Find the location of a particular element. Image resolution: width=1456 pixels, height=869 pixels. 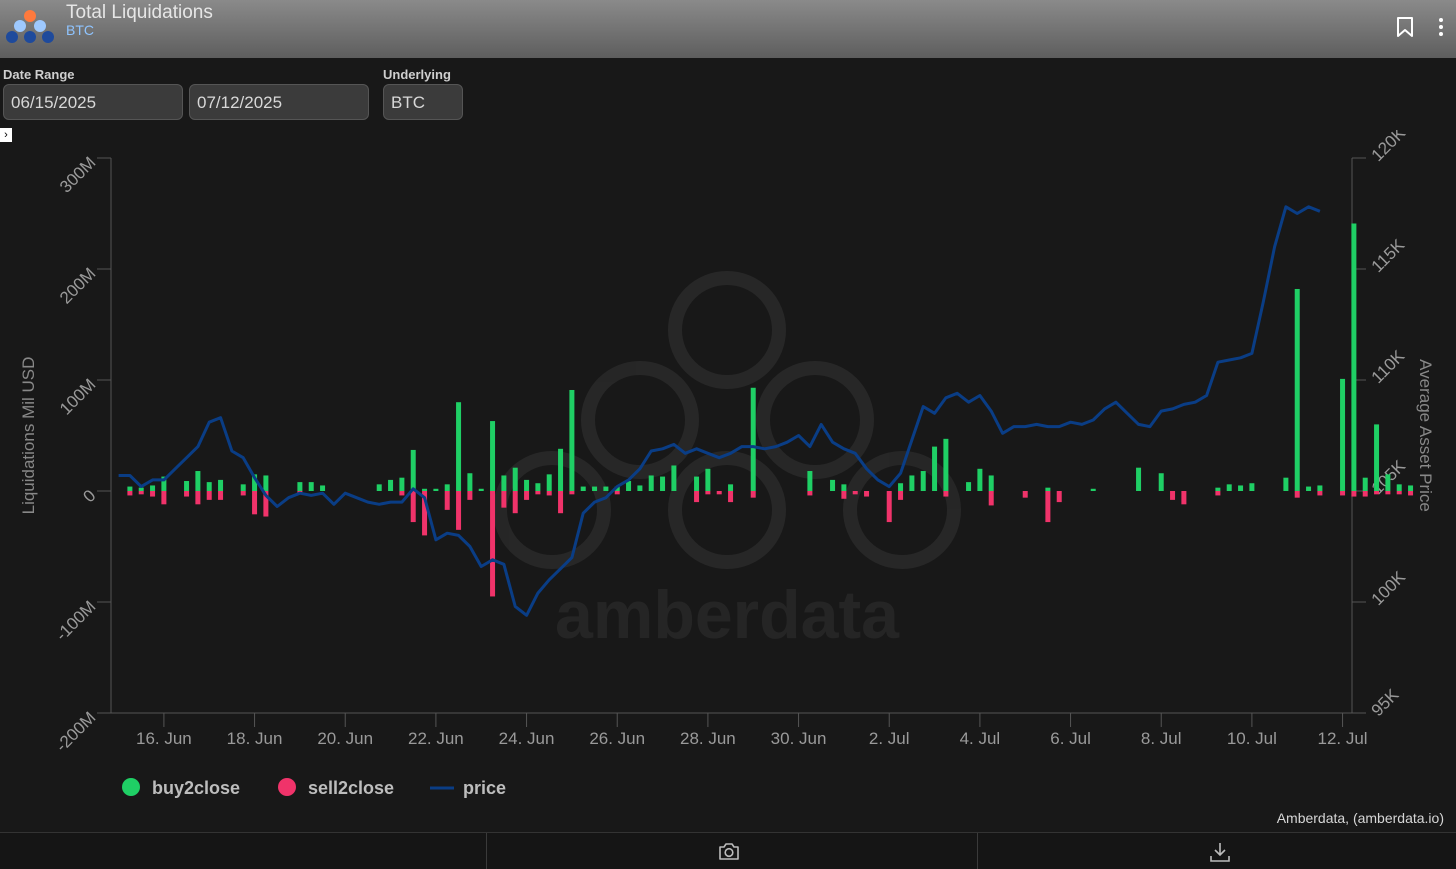

amberdata-logo-icon is located at coordinates (30, 26).